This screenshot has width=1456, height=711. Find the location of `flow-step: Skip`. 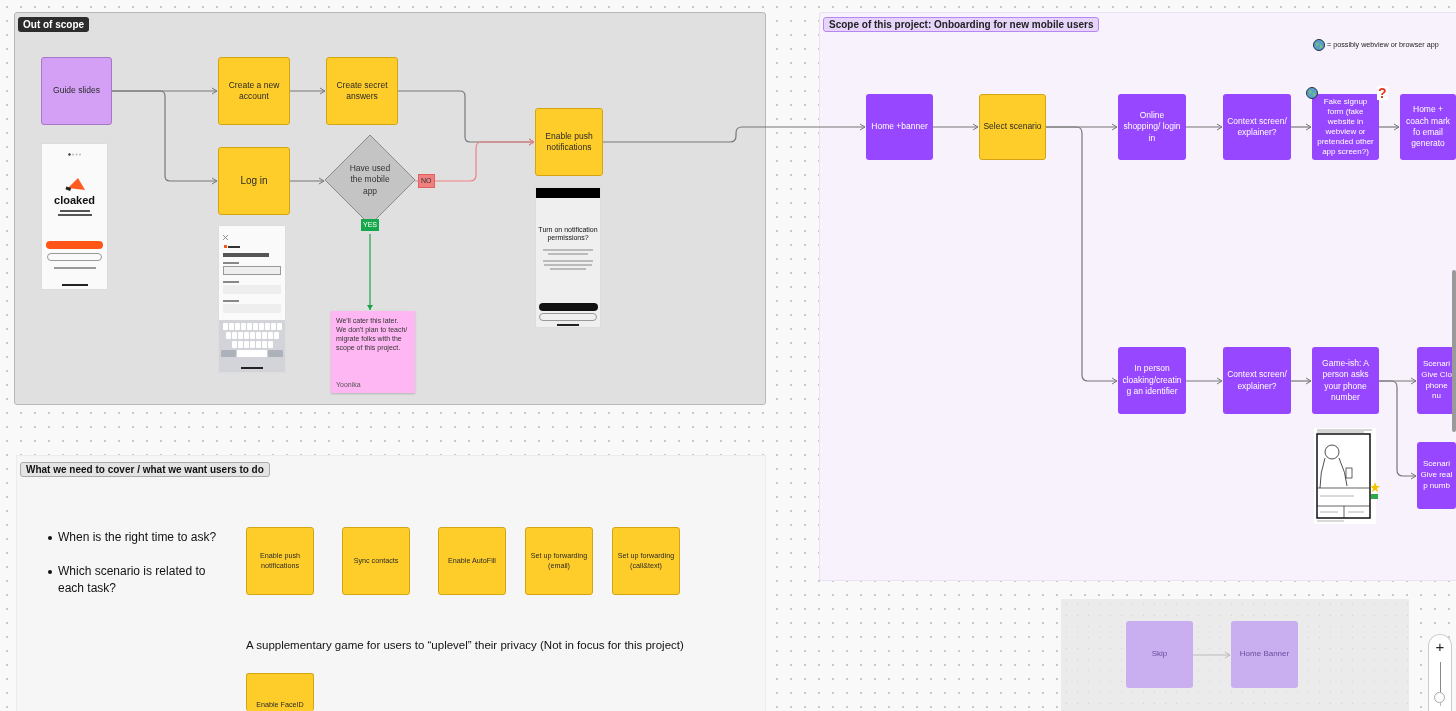

flow-step: Skip is located at coordinates (1159, 654).